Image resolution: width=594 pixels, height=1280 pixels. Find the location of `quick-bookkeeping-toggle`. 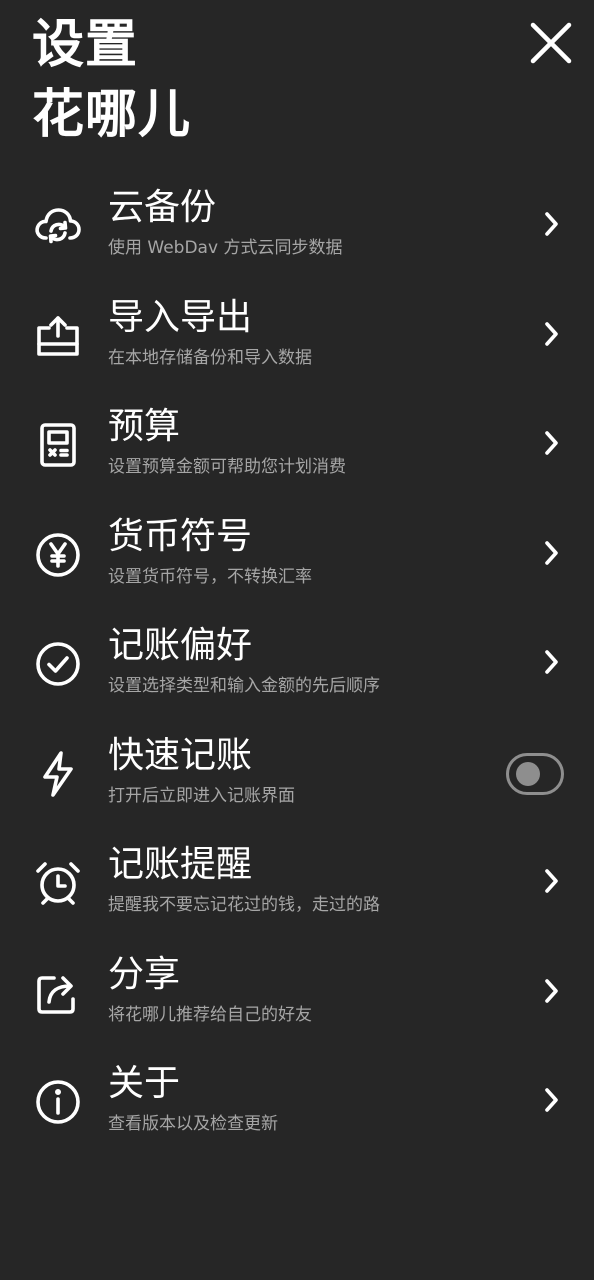

quick-bookkeeping-toggle is located at coordinates (535, 773).